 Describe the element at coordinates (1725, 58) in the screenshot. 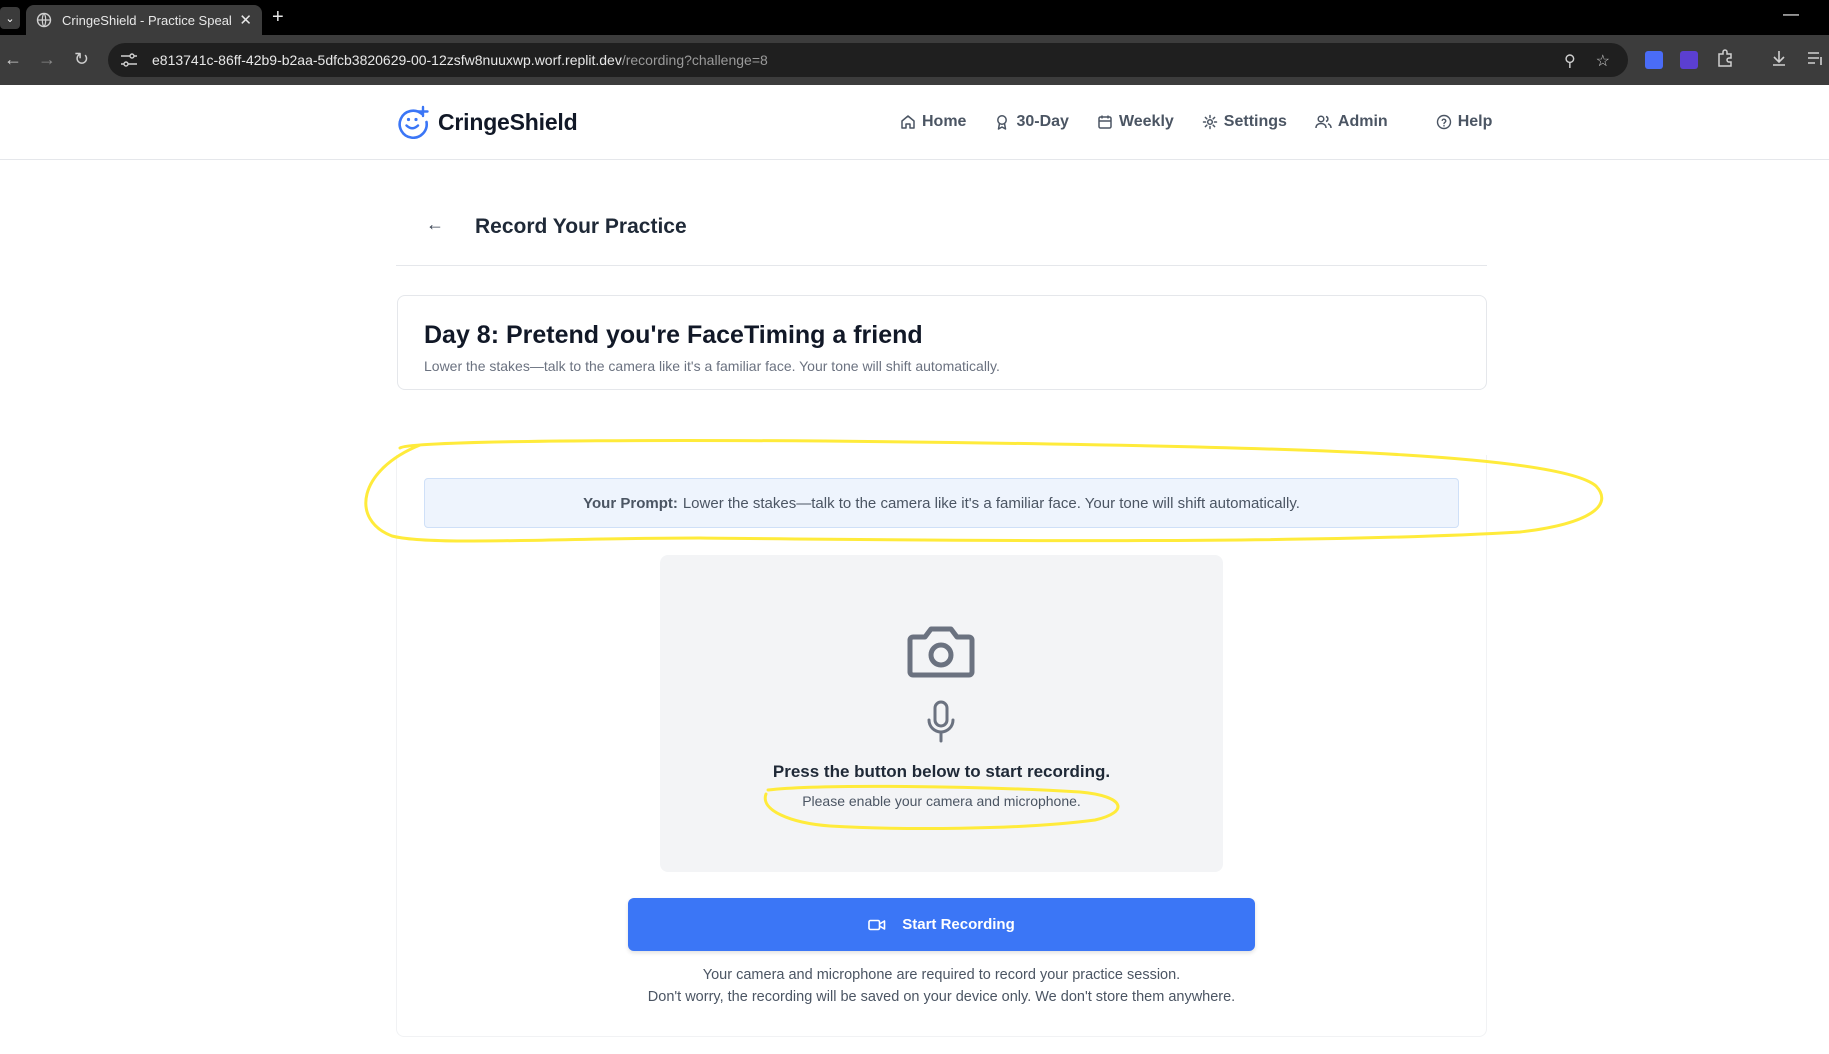

I see `extensions-puzzle-icon` at that location.